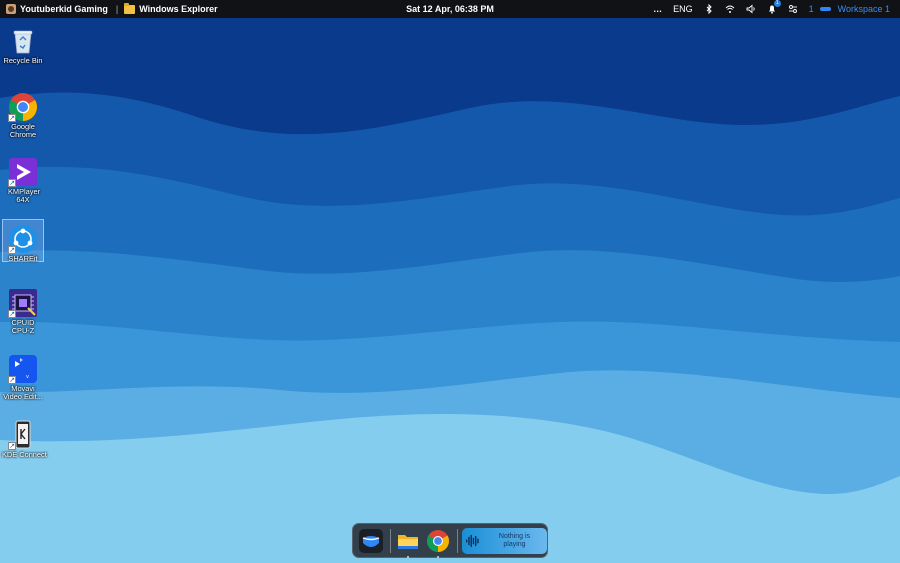 This screenshot has height=563, width=900. What do you see at coordinates (23, 303) in the screenshot?
I see `cpu-z-icon: ↗` at bounding box center [23, 303].